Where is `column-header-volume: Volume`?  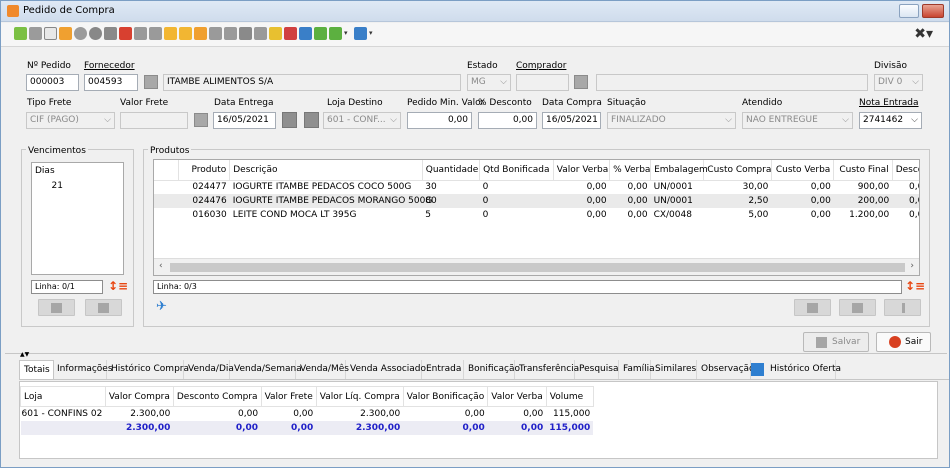
column-header-volume: Volume is located at coordinates (569, 396).